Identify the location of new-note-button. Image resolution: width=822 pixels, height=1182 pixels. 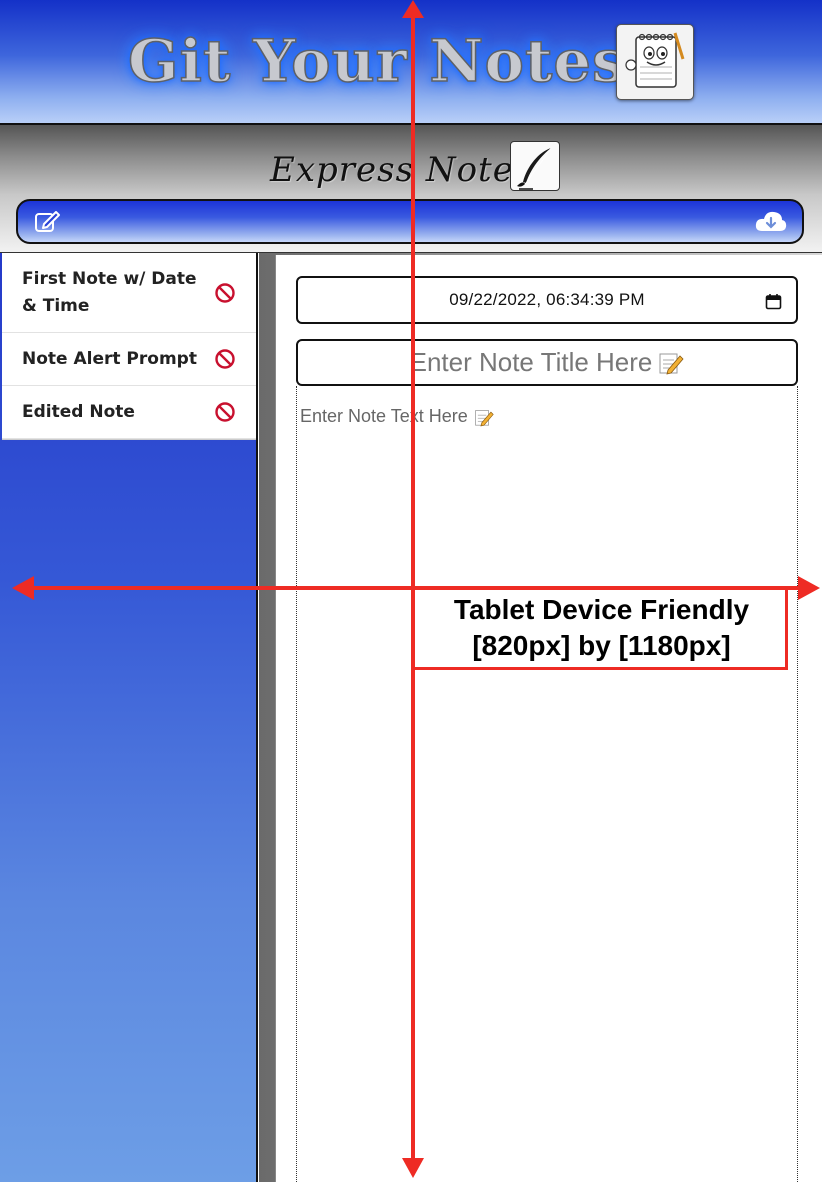
(47, 222).